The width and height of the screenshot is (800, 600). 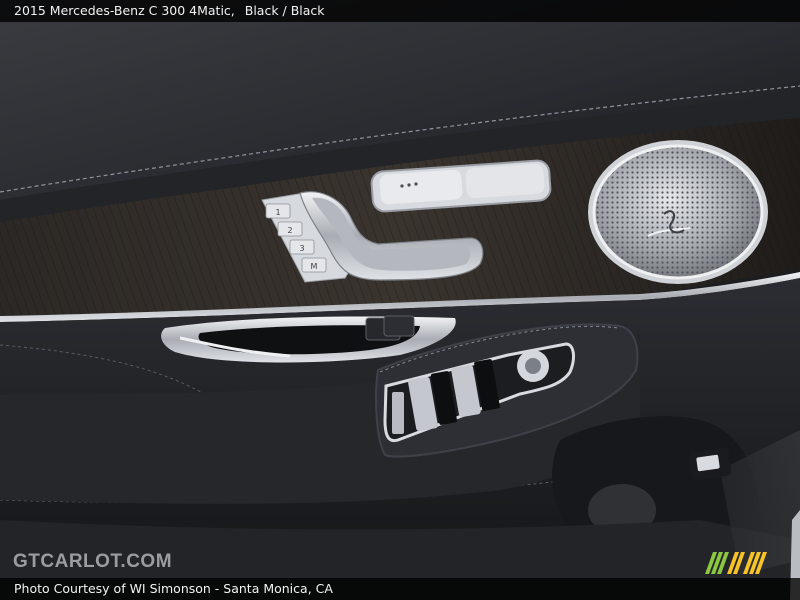 What do you see at coordinates (710, 464) in the screenshot?
I see `courtesy-light` at bounding box center [710, 464].